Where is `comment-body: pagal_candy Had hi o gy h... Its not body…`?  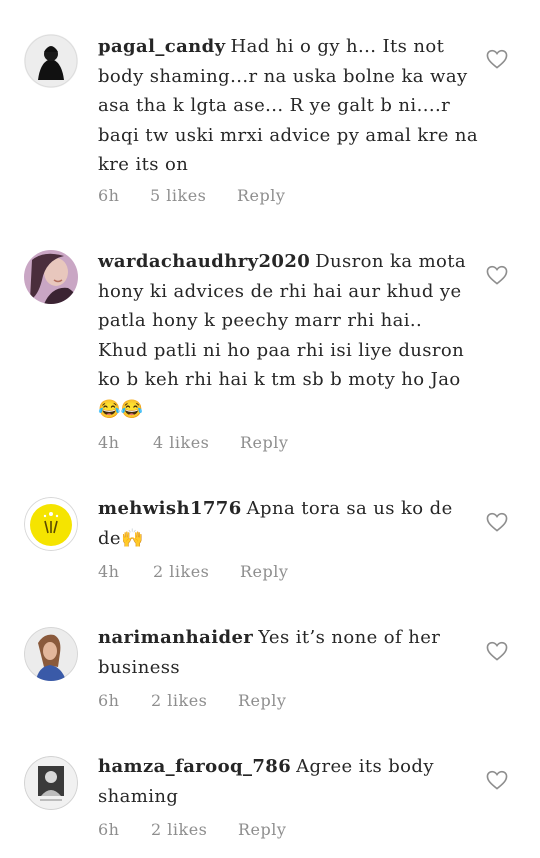 comment-body: pagal_candy Had hi o gy h... Its not body… is located at coordinates (288, 106).